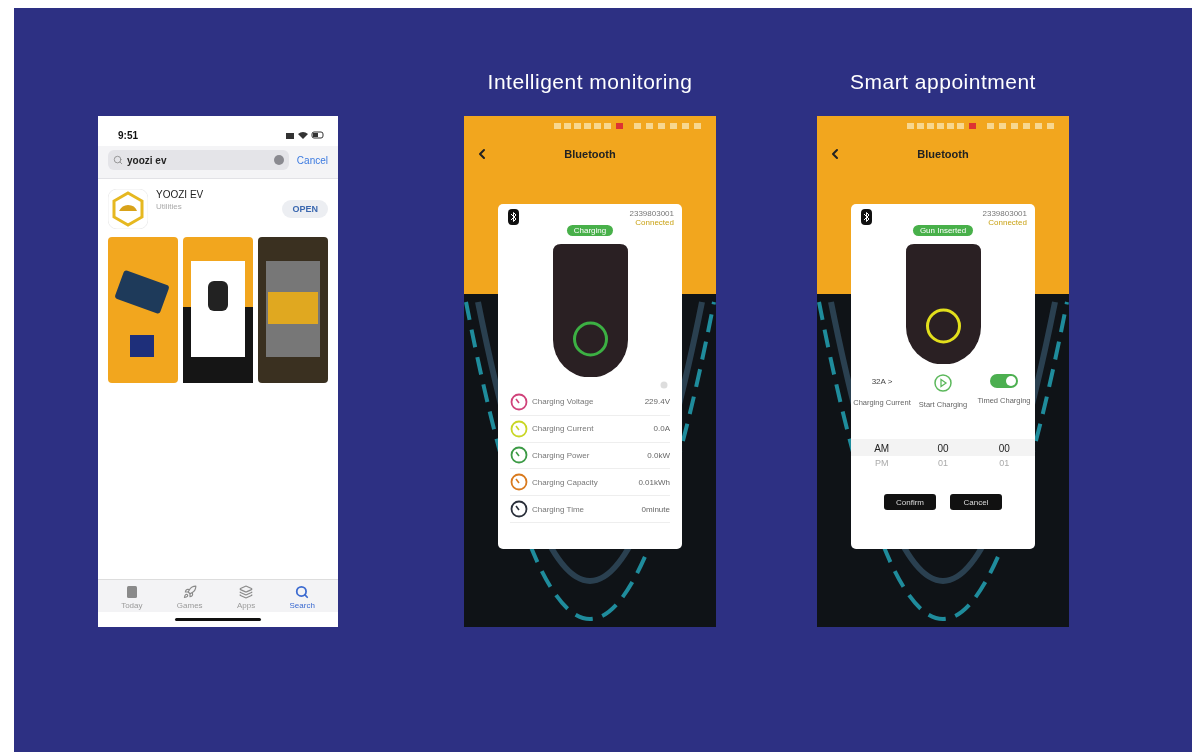 This screenshot has height=752, width=1192. Describe the element at coordinates (882, 448) in the screenshot. I see `picker-option: AM` at that location.